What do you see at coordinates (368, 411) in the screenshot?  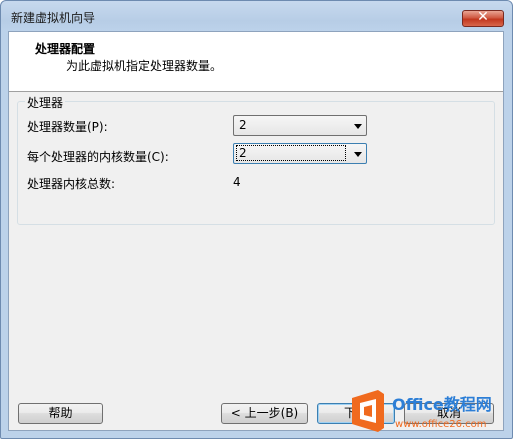 I see `office-logo-icon` at bounding box center [368, 411].